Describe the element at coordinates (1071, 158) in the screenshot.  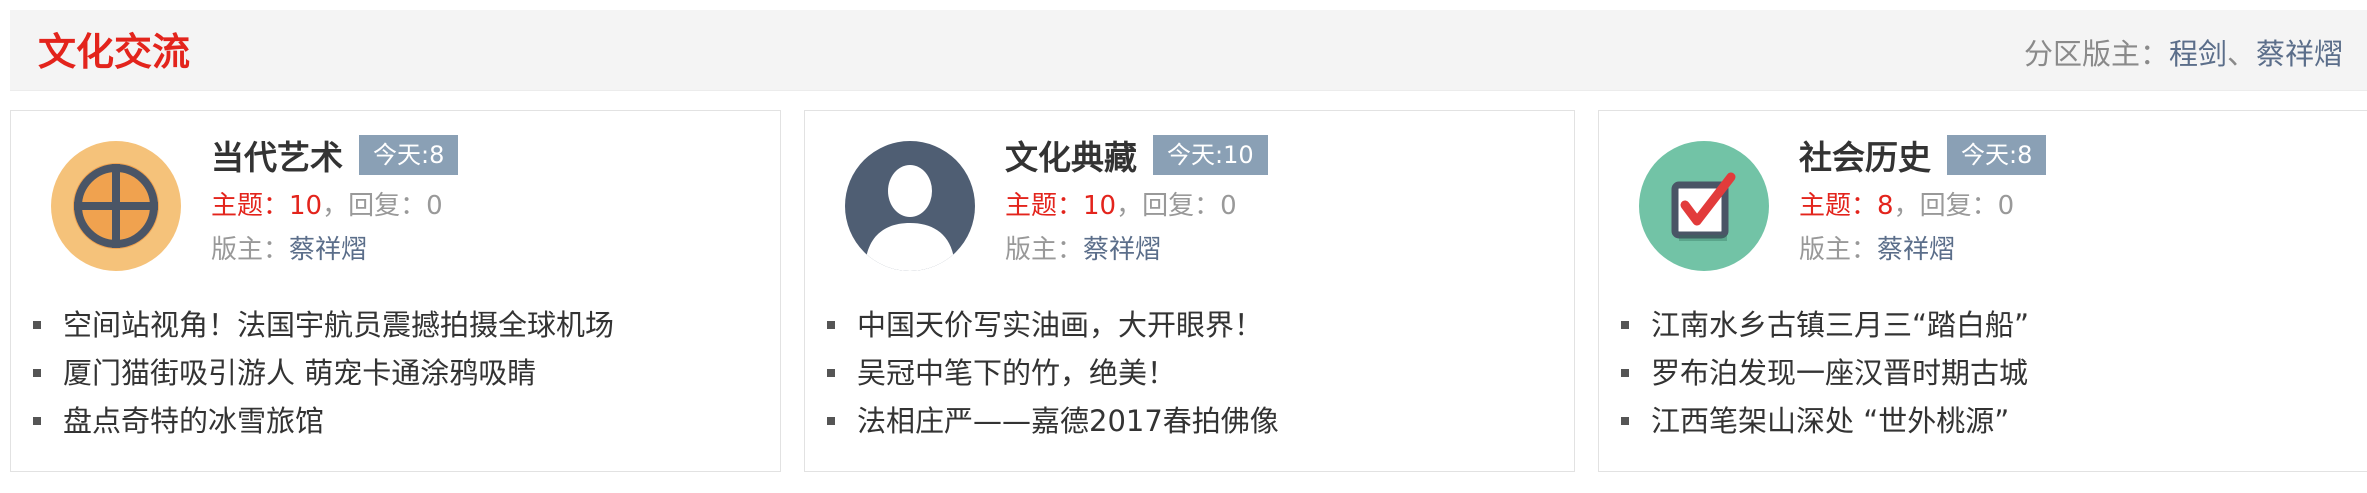
I see `board-name: 文化典藏` at that location.